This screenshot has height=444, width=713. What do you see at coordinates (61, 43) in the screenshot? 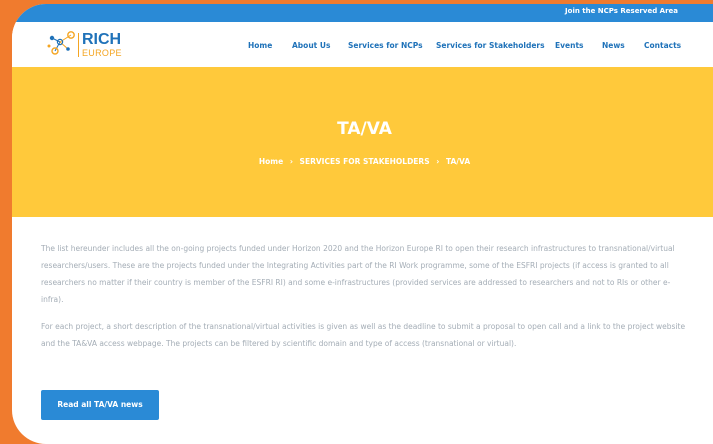
I see `molecule-logo-icon` at bounding box center [61, 43].